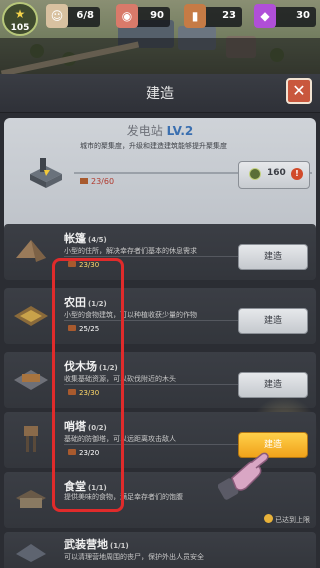  I want to click on close-button: ✕, so click(299, 91).